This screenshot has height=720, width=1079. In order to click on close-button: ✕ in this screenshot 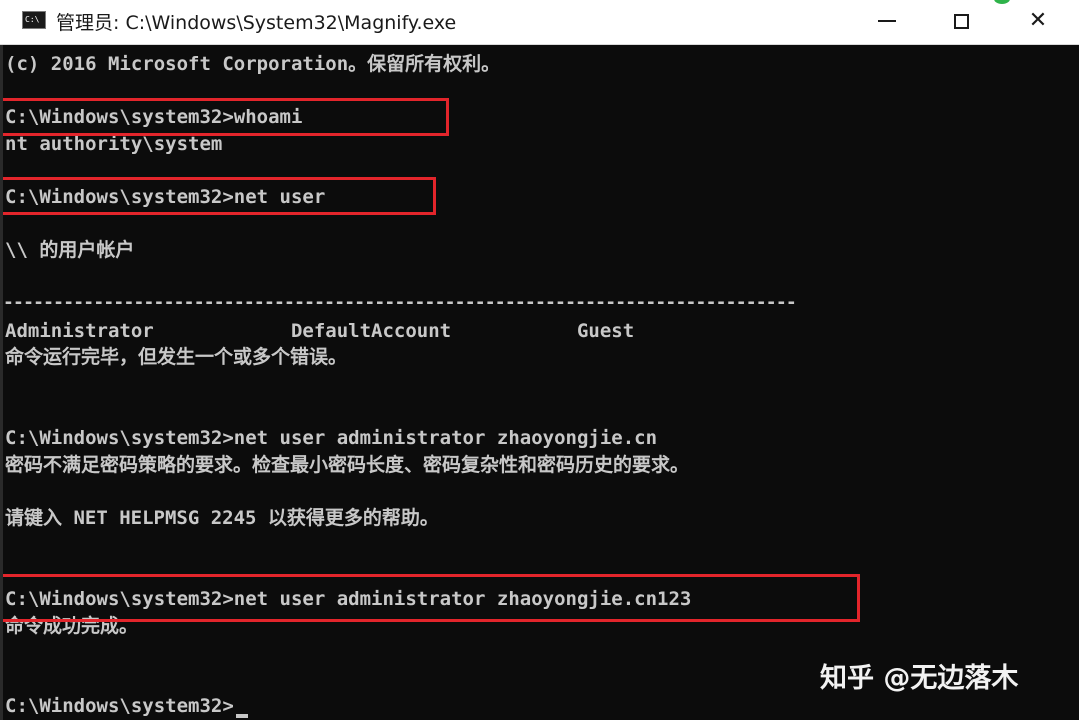, I will do `click(1038, 22)`.